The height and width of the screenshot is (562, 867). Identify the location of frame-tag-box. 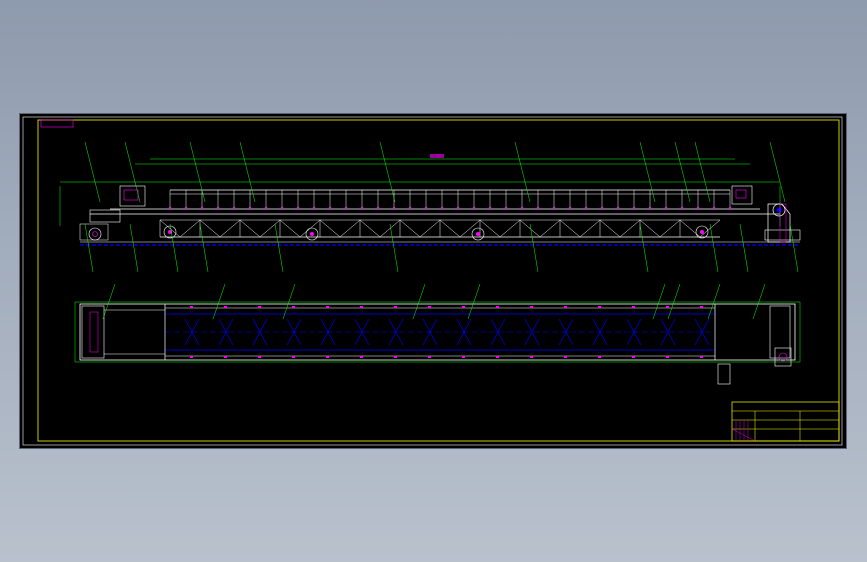
(57, 123).